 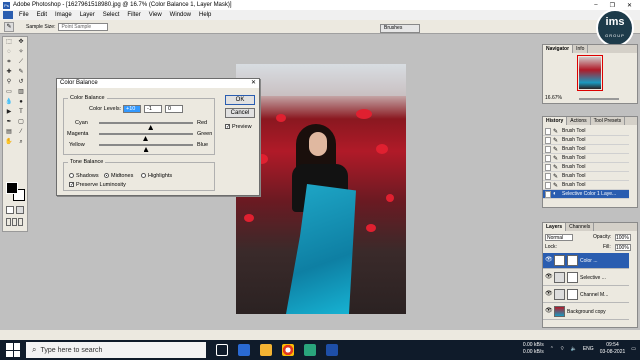 What do you see at coordinates (146, 145) in the screenshot?
I see `yellow-blue-slider-track` at bounding box center [146, 145].